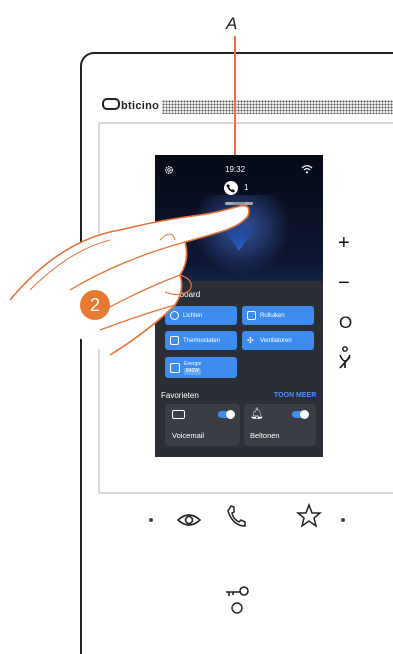 The image size is (393, 654). Describe the element at coordinates (95, 305) in the screenshot. I see `step-badge: 2` at that location.